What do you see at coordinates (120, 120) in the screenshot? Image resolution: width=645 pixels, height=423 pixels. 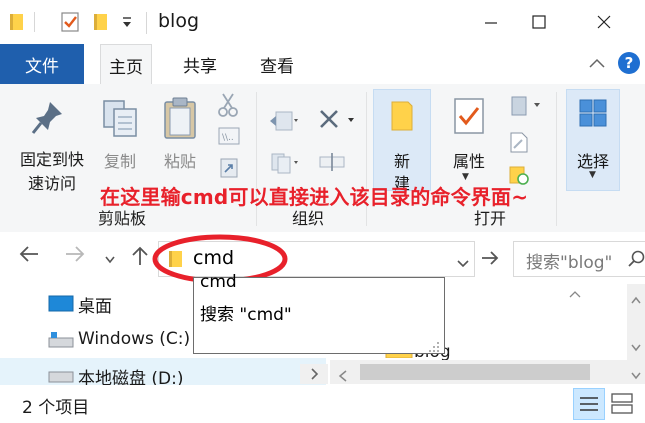 I see `copy-icon` at bounding box center [120, 120].